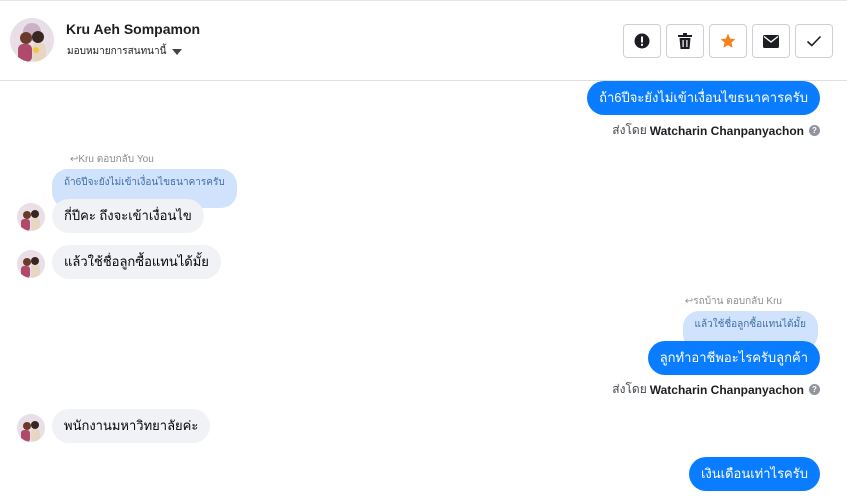 This screenshot has width=847, height=501. What do you see at coordinates (754, 474) in the screenshot?
I see `message-bubble-outgoing: เงินเดือนเท่าไรครับ` at bounding box center [754, 474].